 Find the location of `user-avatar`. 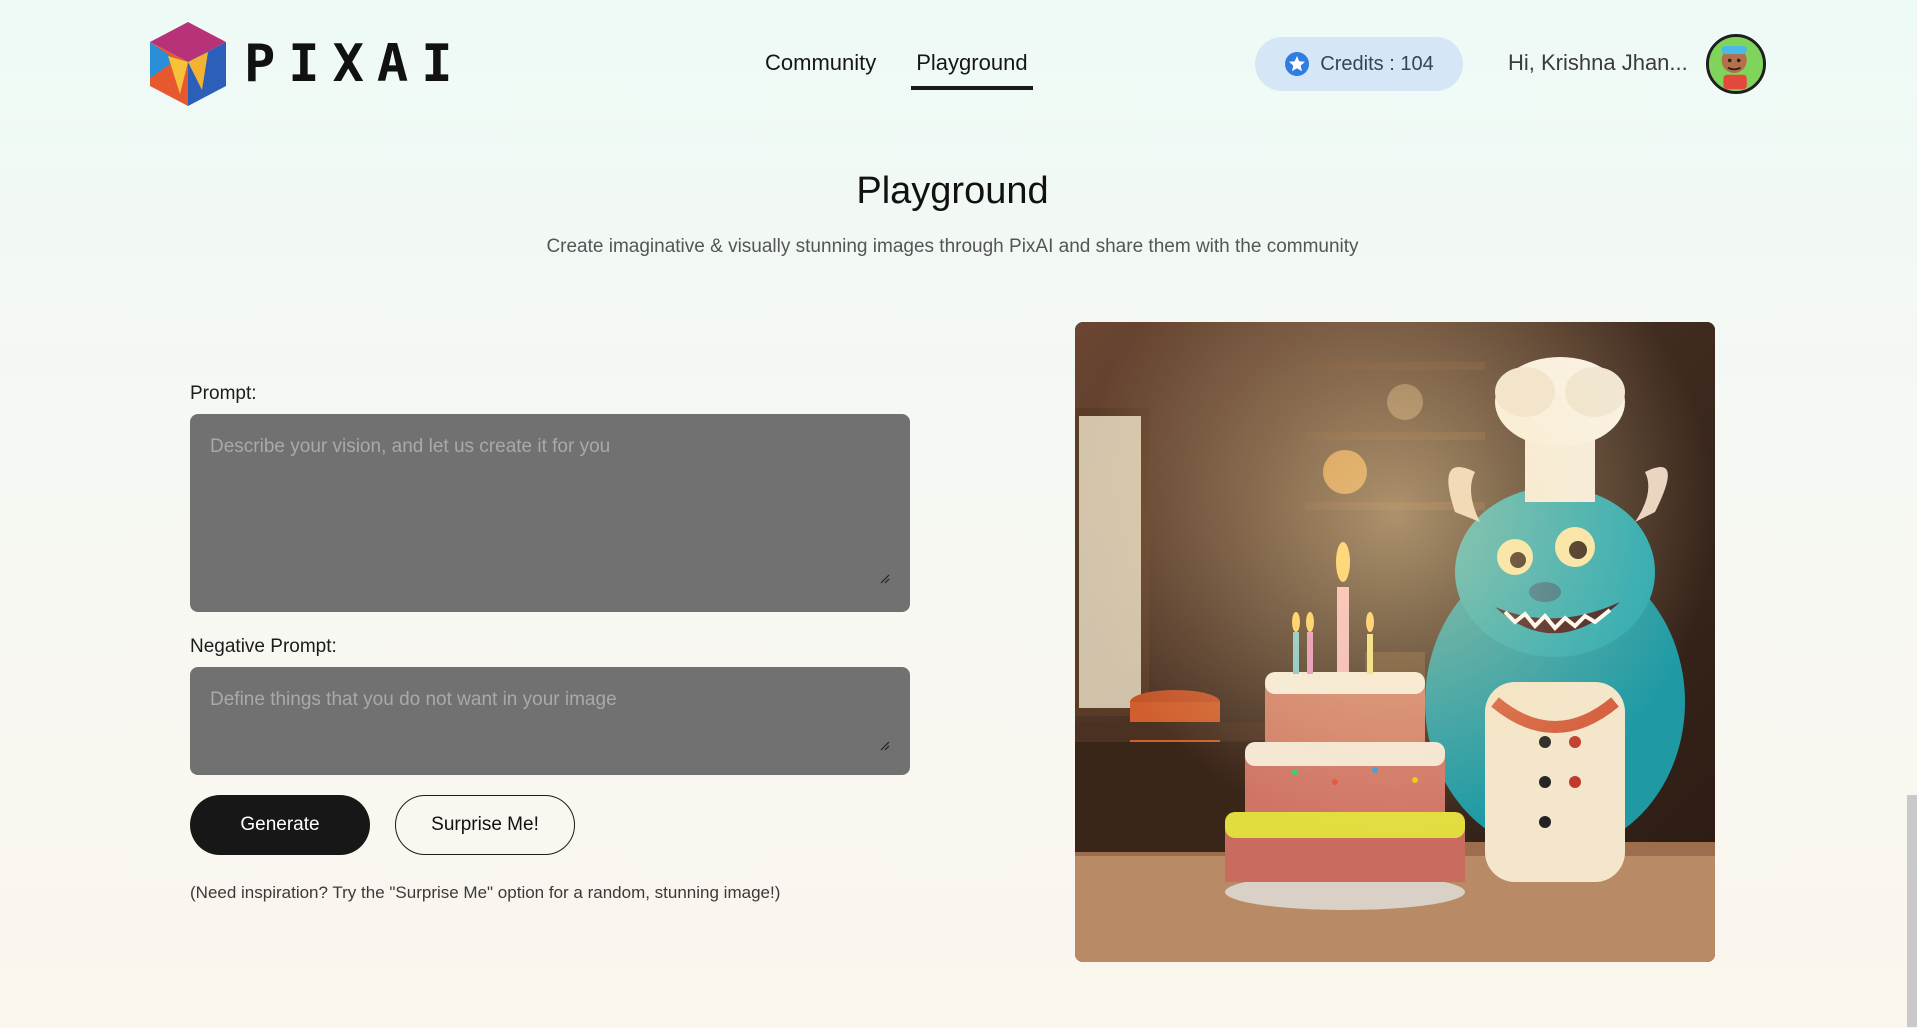

user-avatar is located at coordinates (1736, 64).